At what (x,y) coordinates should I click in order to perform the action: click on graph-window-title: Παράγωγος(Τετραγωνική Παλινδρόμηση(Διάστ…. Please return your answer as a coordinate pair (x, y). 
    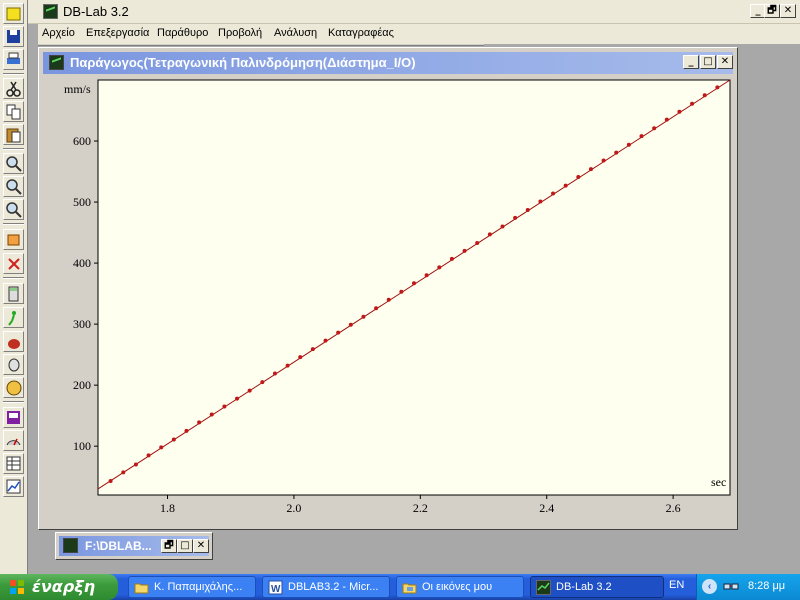
    Looking at the image, I should click on (243, 62).